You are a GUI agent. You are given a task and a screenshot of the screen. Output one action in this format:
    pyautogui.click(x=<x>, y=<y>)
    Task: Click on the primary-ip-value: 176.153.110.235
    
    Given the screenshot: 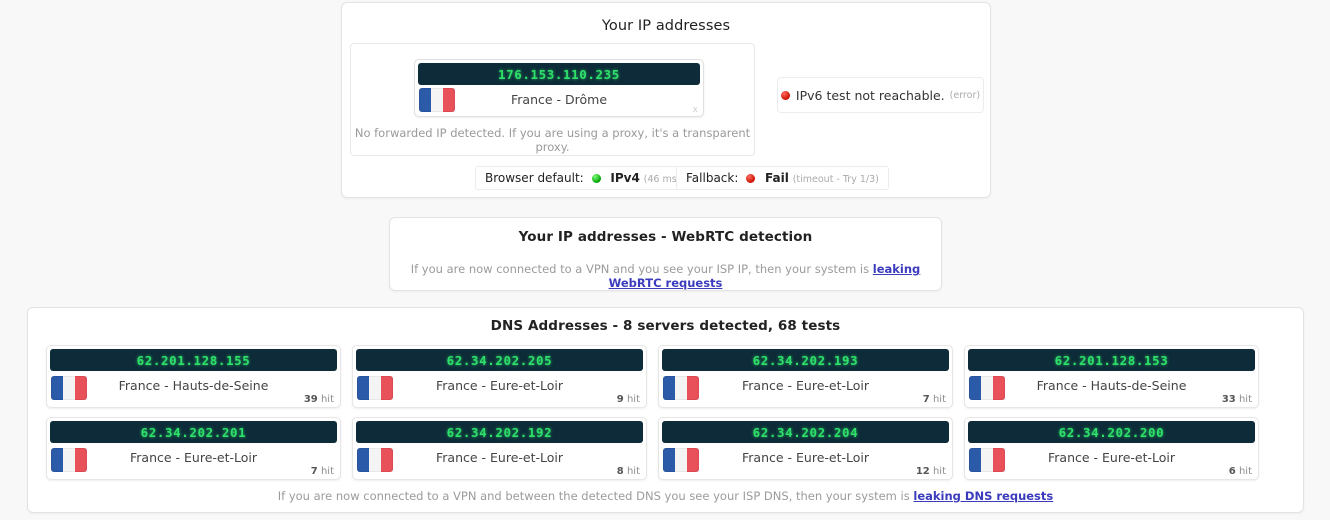 What is the action you would take?
    pyautogui.click(x=559, y=74)
    